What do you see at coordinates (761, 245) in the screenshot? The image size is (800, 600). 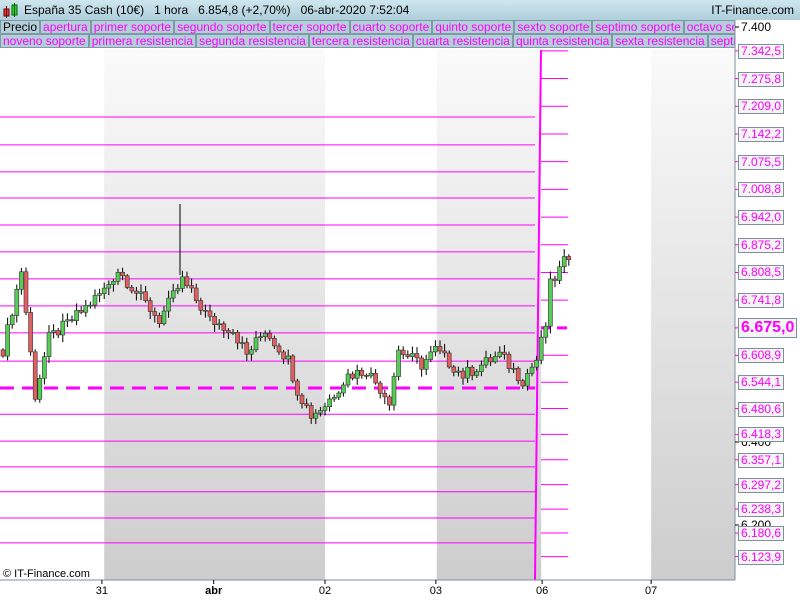 I see `level-price-label: 6.875,2` at bounding box center [761, 245].